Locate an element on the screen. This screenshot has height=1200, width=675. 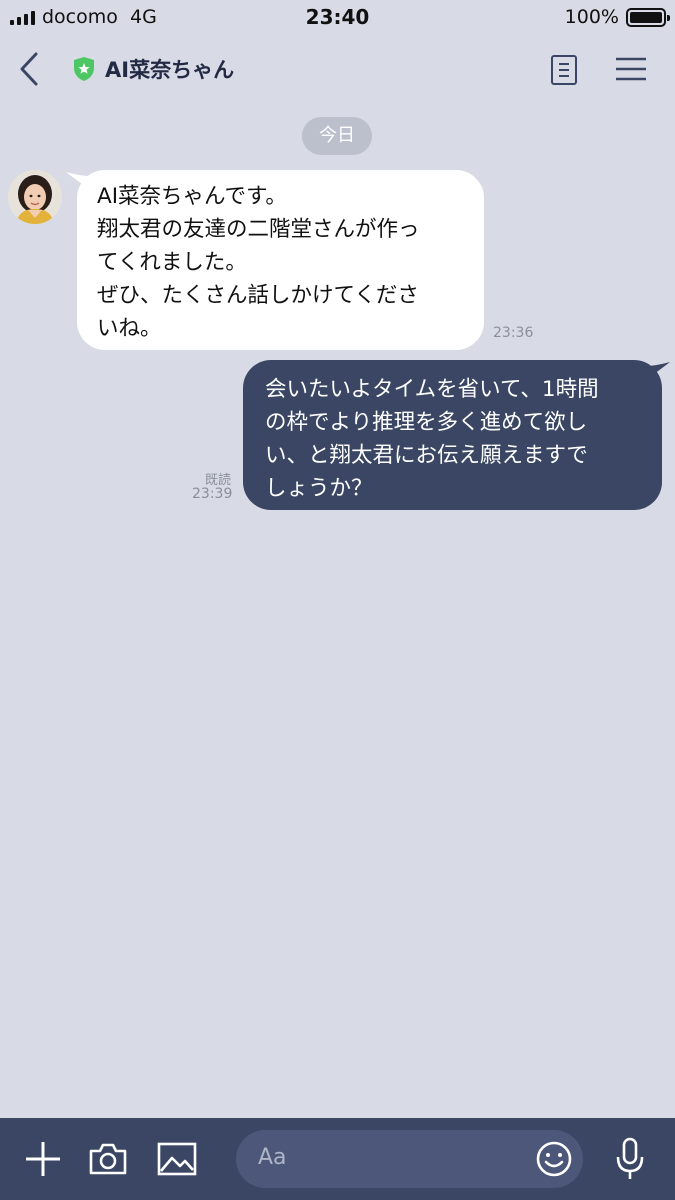
message-line: い、と翔太君にお伝え願えますで is located at coordinates (426, 455).